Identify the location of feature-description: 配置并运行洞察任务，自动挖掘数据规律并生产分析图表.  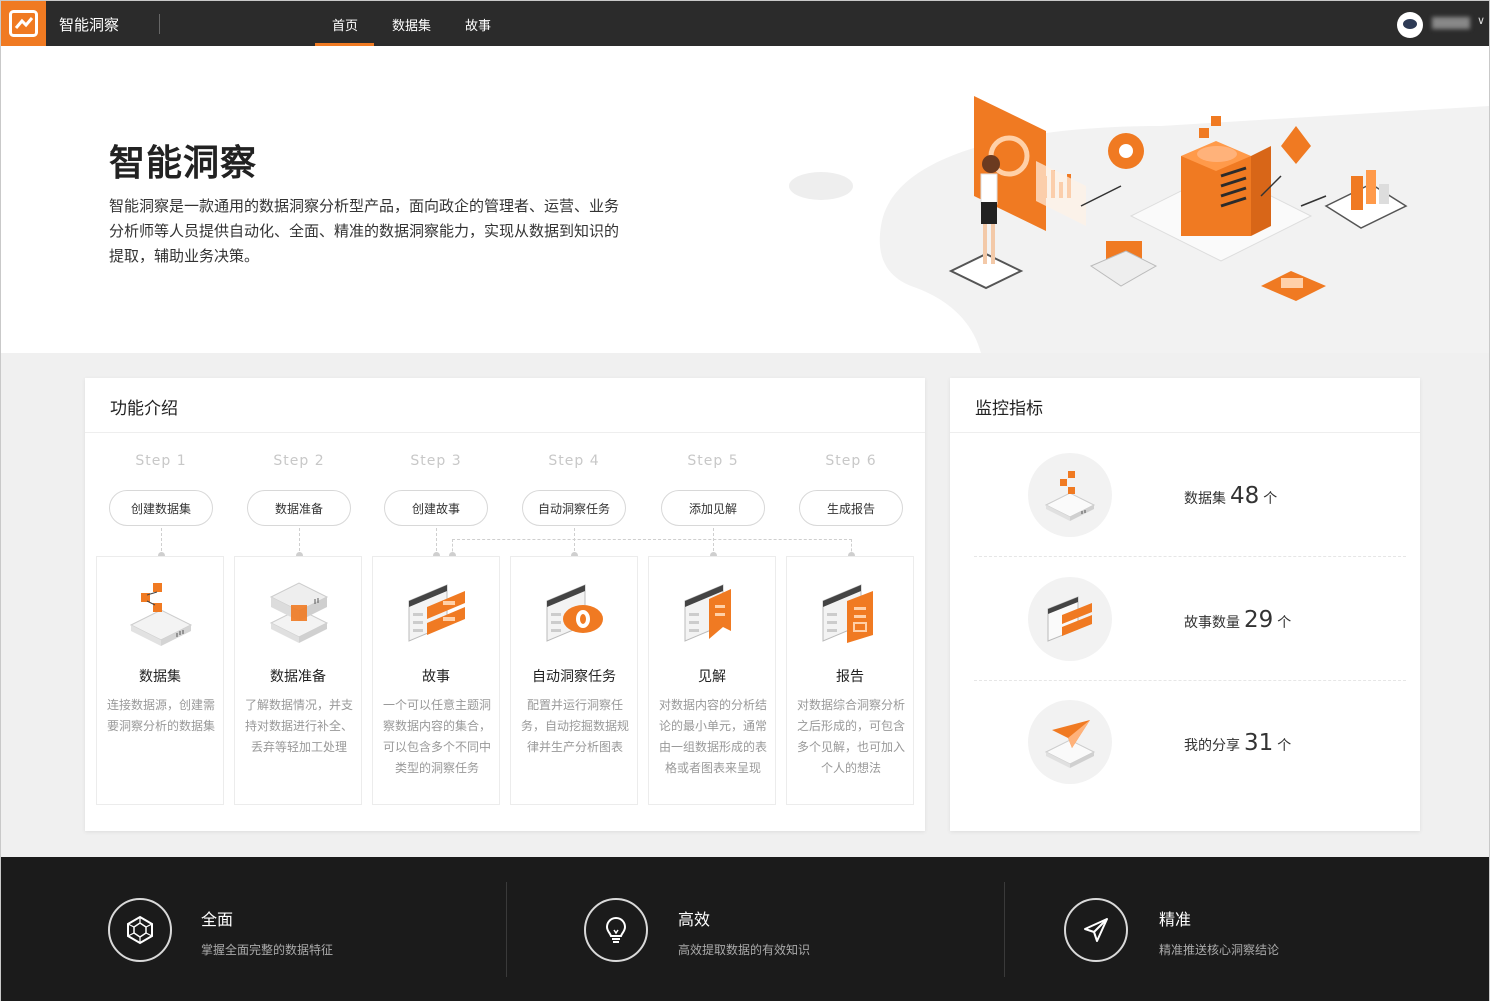
(574, 726).